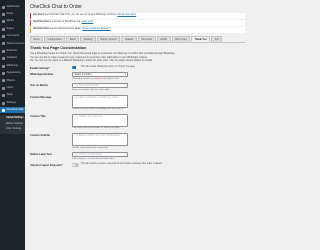  Describe the element at coordinates (55, 38) in the screenshot. I see `tab: Configuration` at that location.